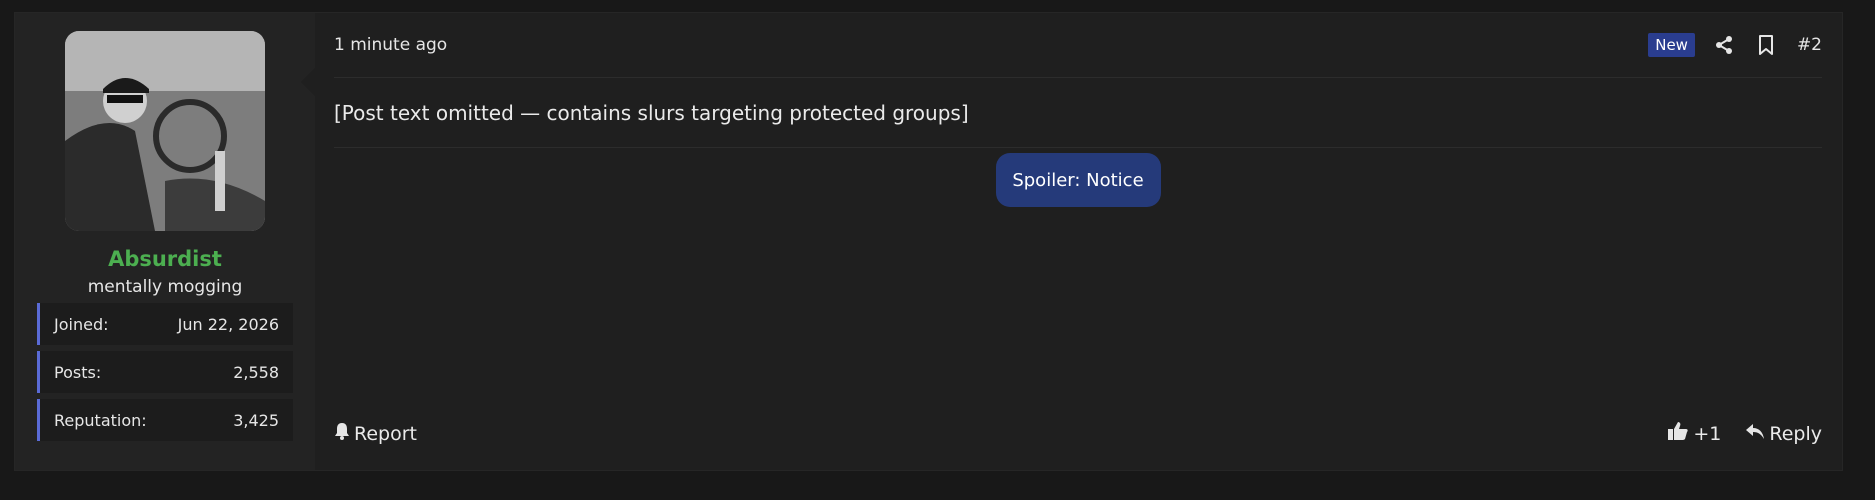  Describe the element at coordinates (81, 324) in the screenshot. I see `stat-label: Joined:` at that location.